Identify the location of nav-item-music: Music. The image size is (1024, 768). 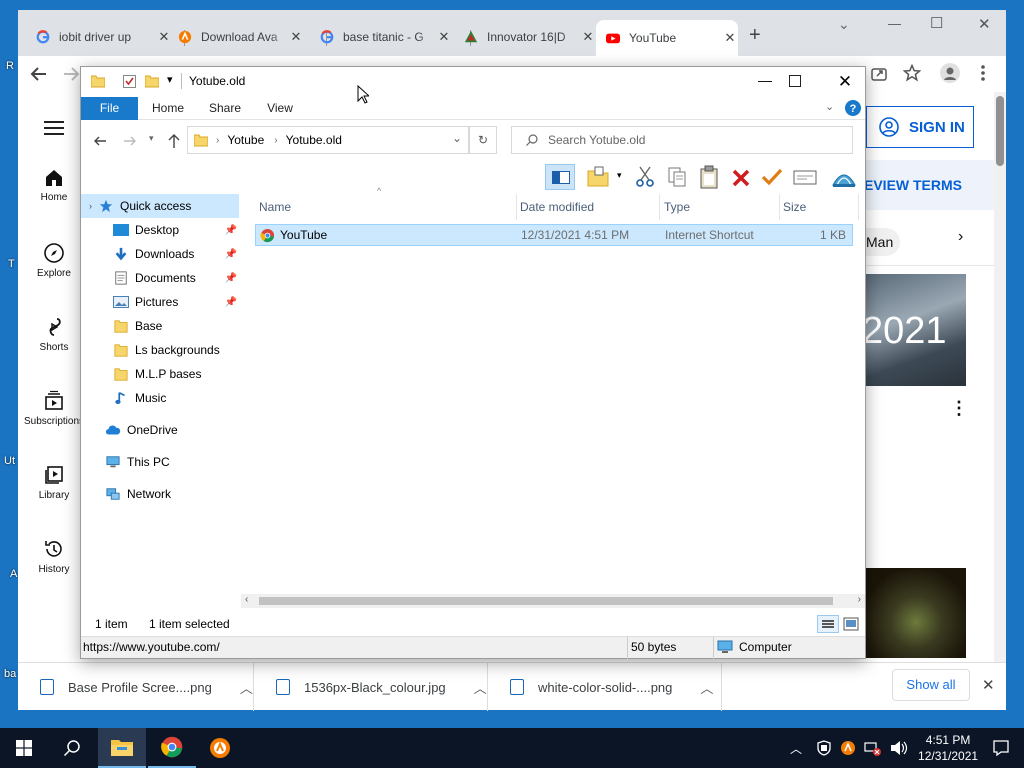
(160, 398).